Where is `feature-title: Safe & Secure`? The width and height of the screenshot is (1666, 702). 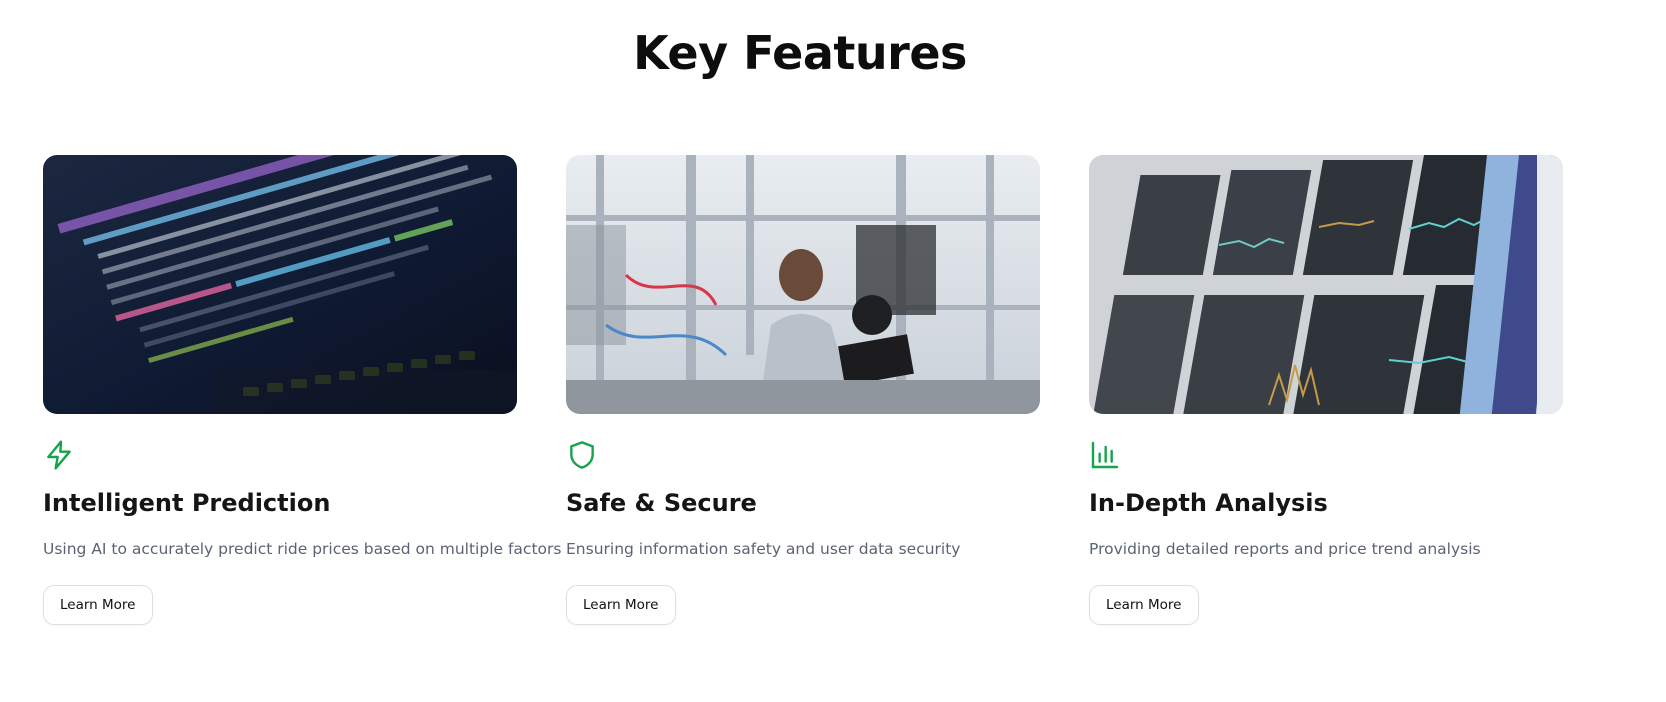
feature-title: Safe & Secure is located at coordinates (661, 503).